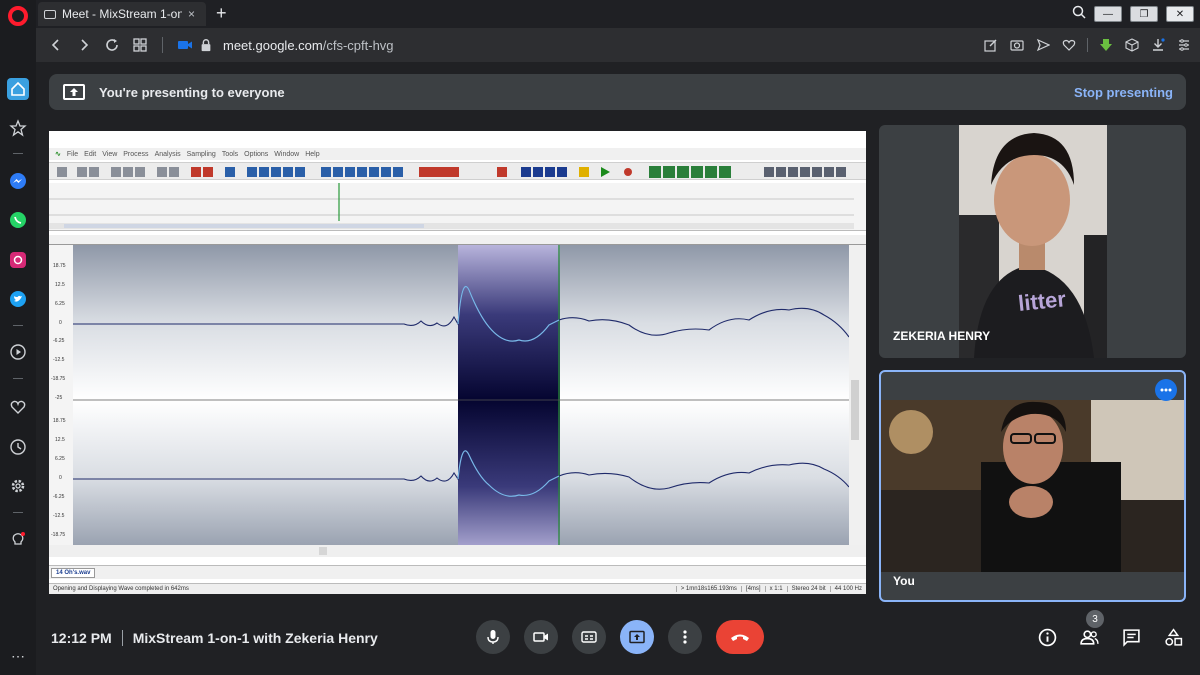 This screenshot has width=1200, height=675. Describe the element at coordinates (112, 45) in the screenshot. I see `reload-icon` at that location.